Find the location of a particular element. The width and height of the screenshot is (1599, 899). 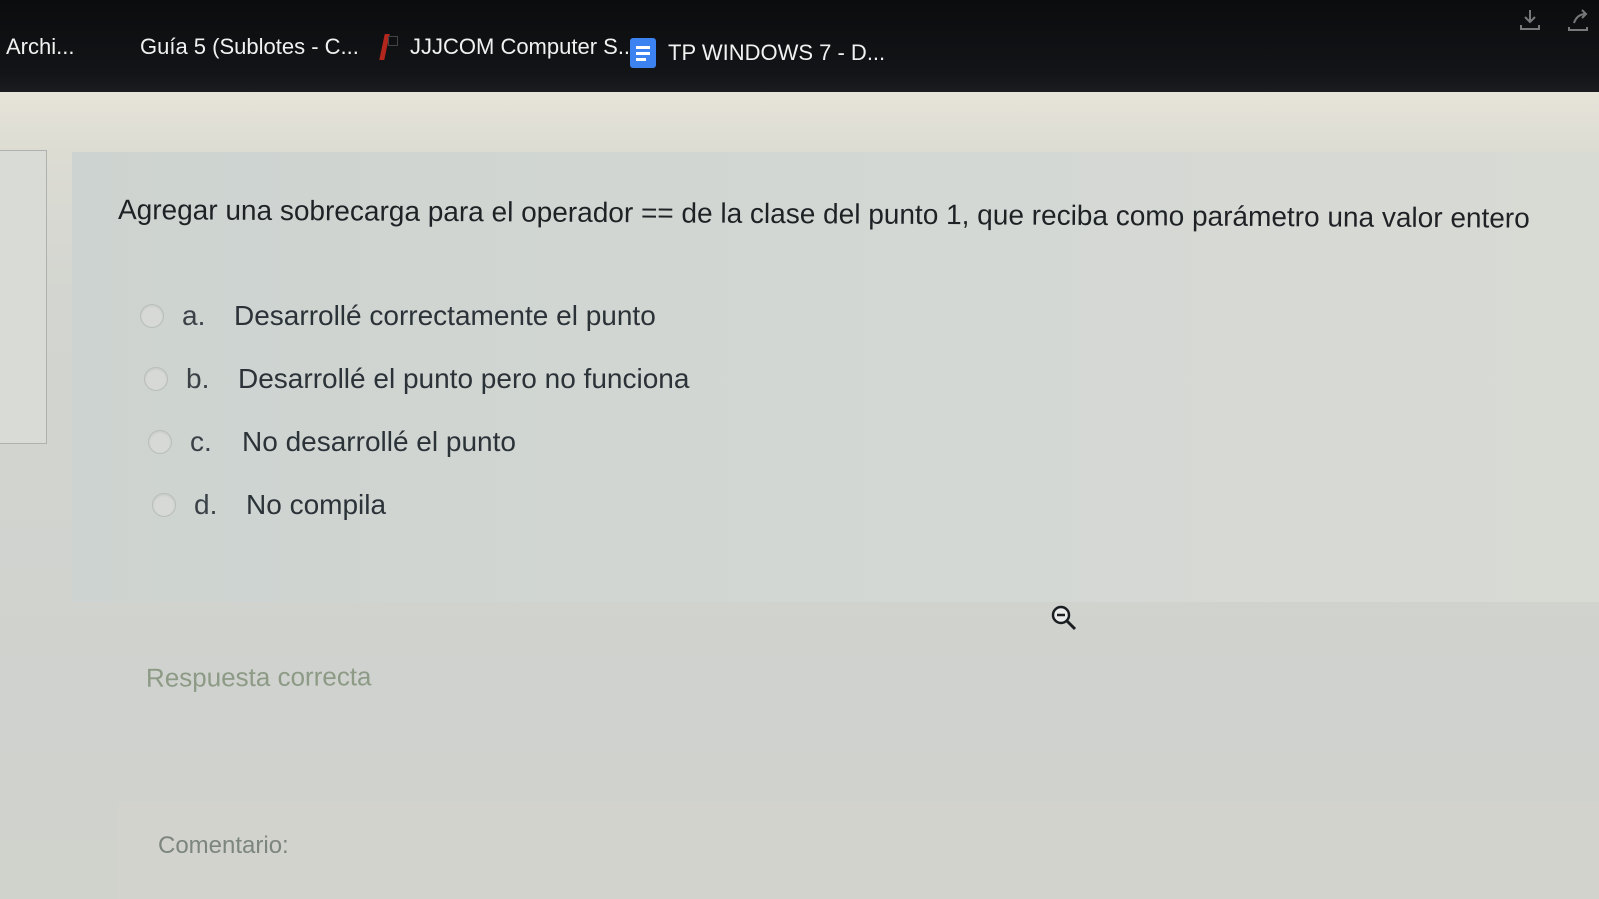

toolbar-icons is located at coordinates (1558, 20).